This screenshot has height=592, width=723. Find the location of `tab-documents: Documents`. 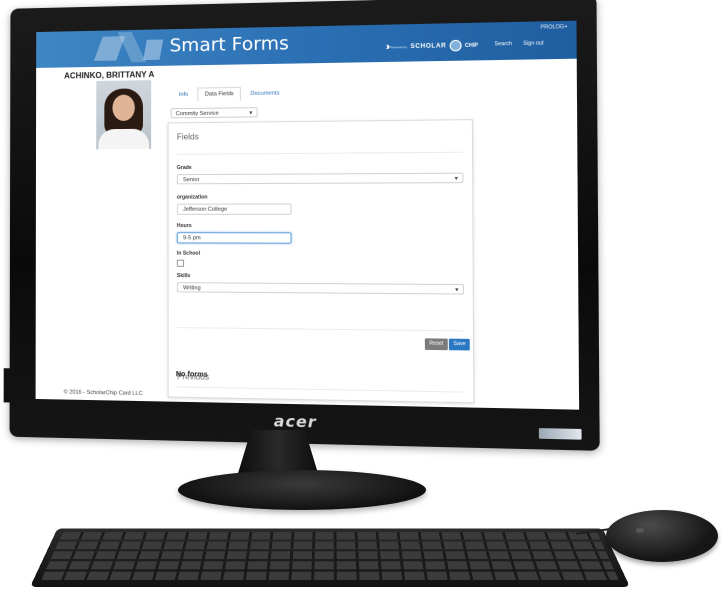

tab-documents: Documents is located at coordinates (265, 93).